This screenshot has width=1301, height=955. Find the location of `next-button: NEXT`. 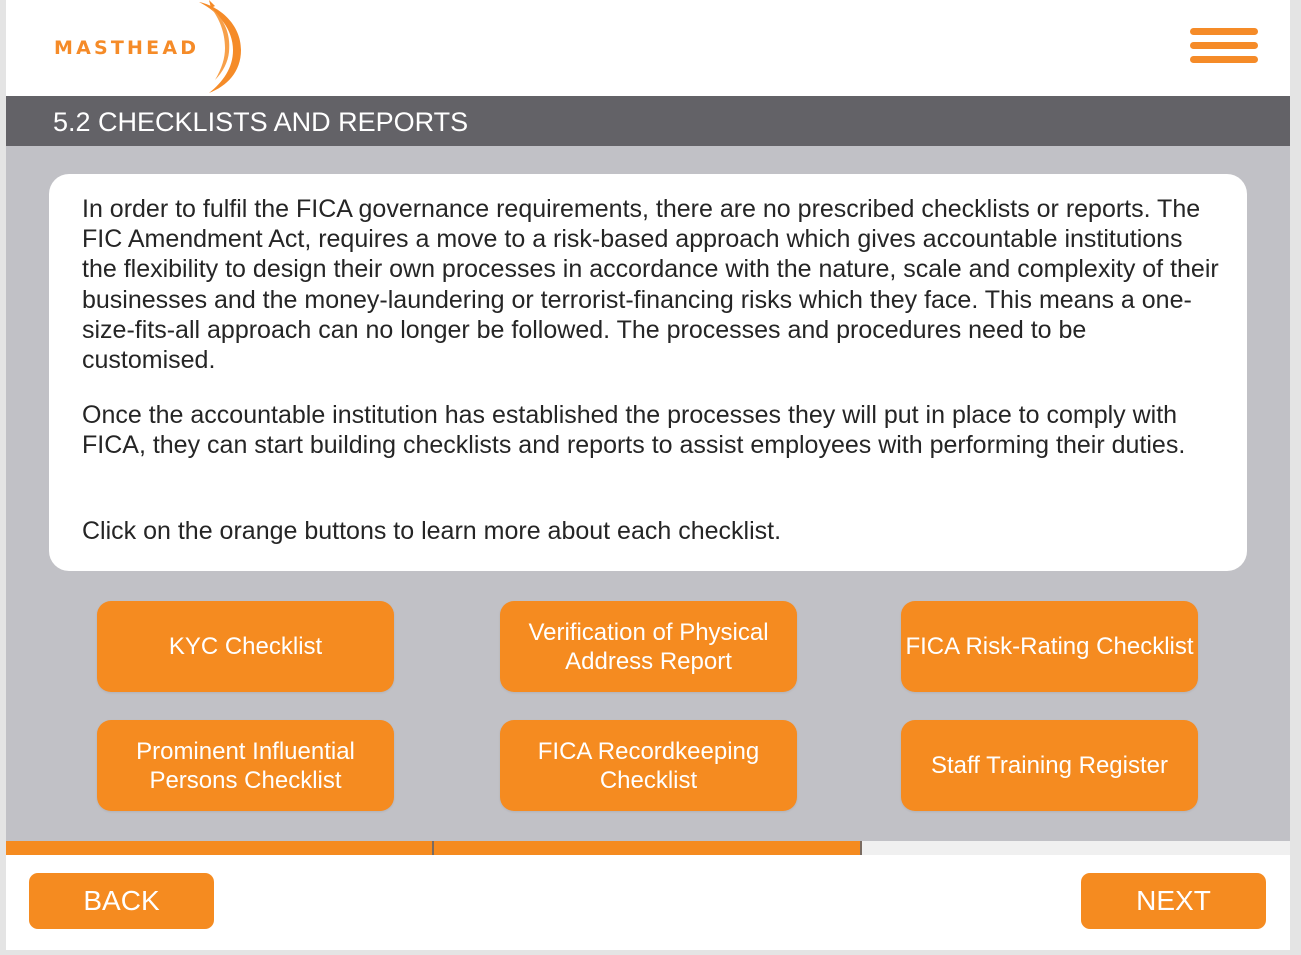

next-button: NEXT is located at coordinates (1173, 901).